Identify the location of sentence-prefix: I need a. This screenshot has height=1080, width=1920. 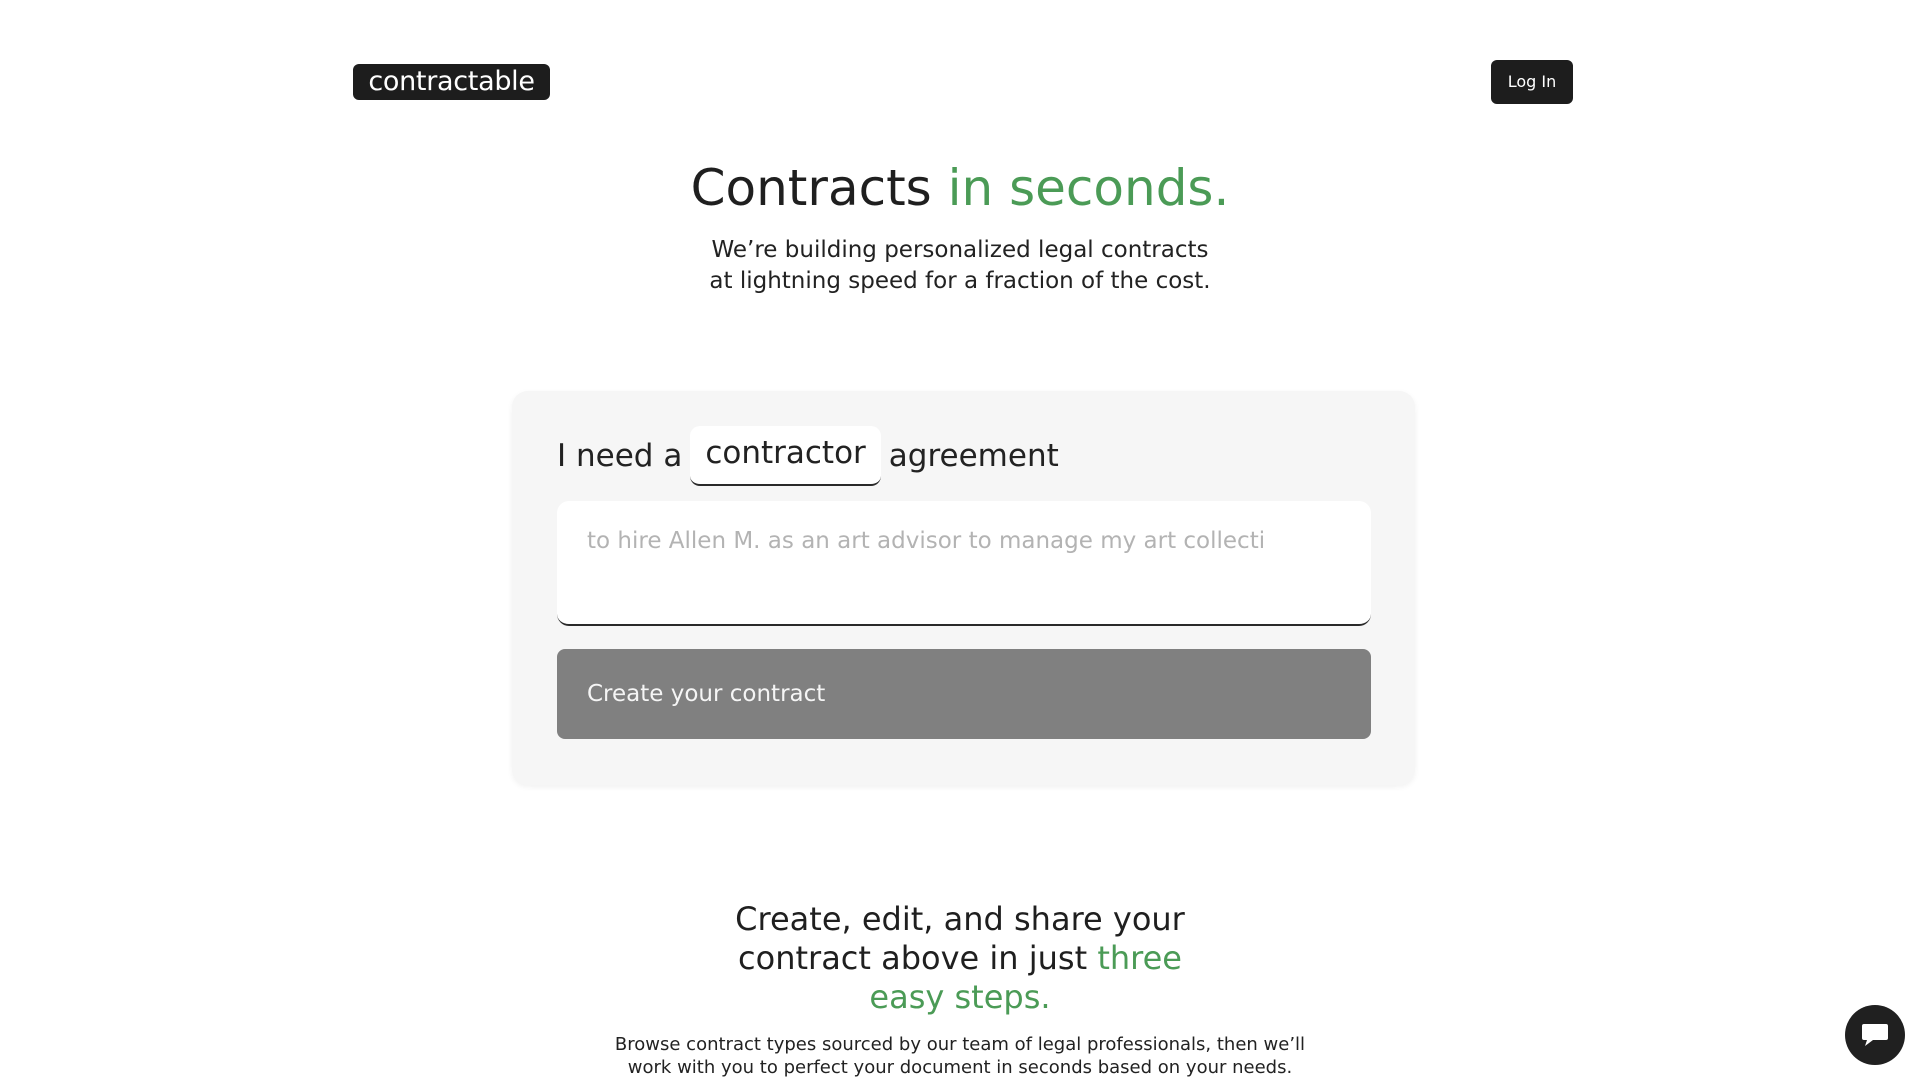
(620, 456).